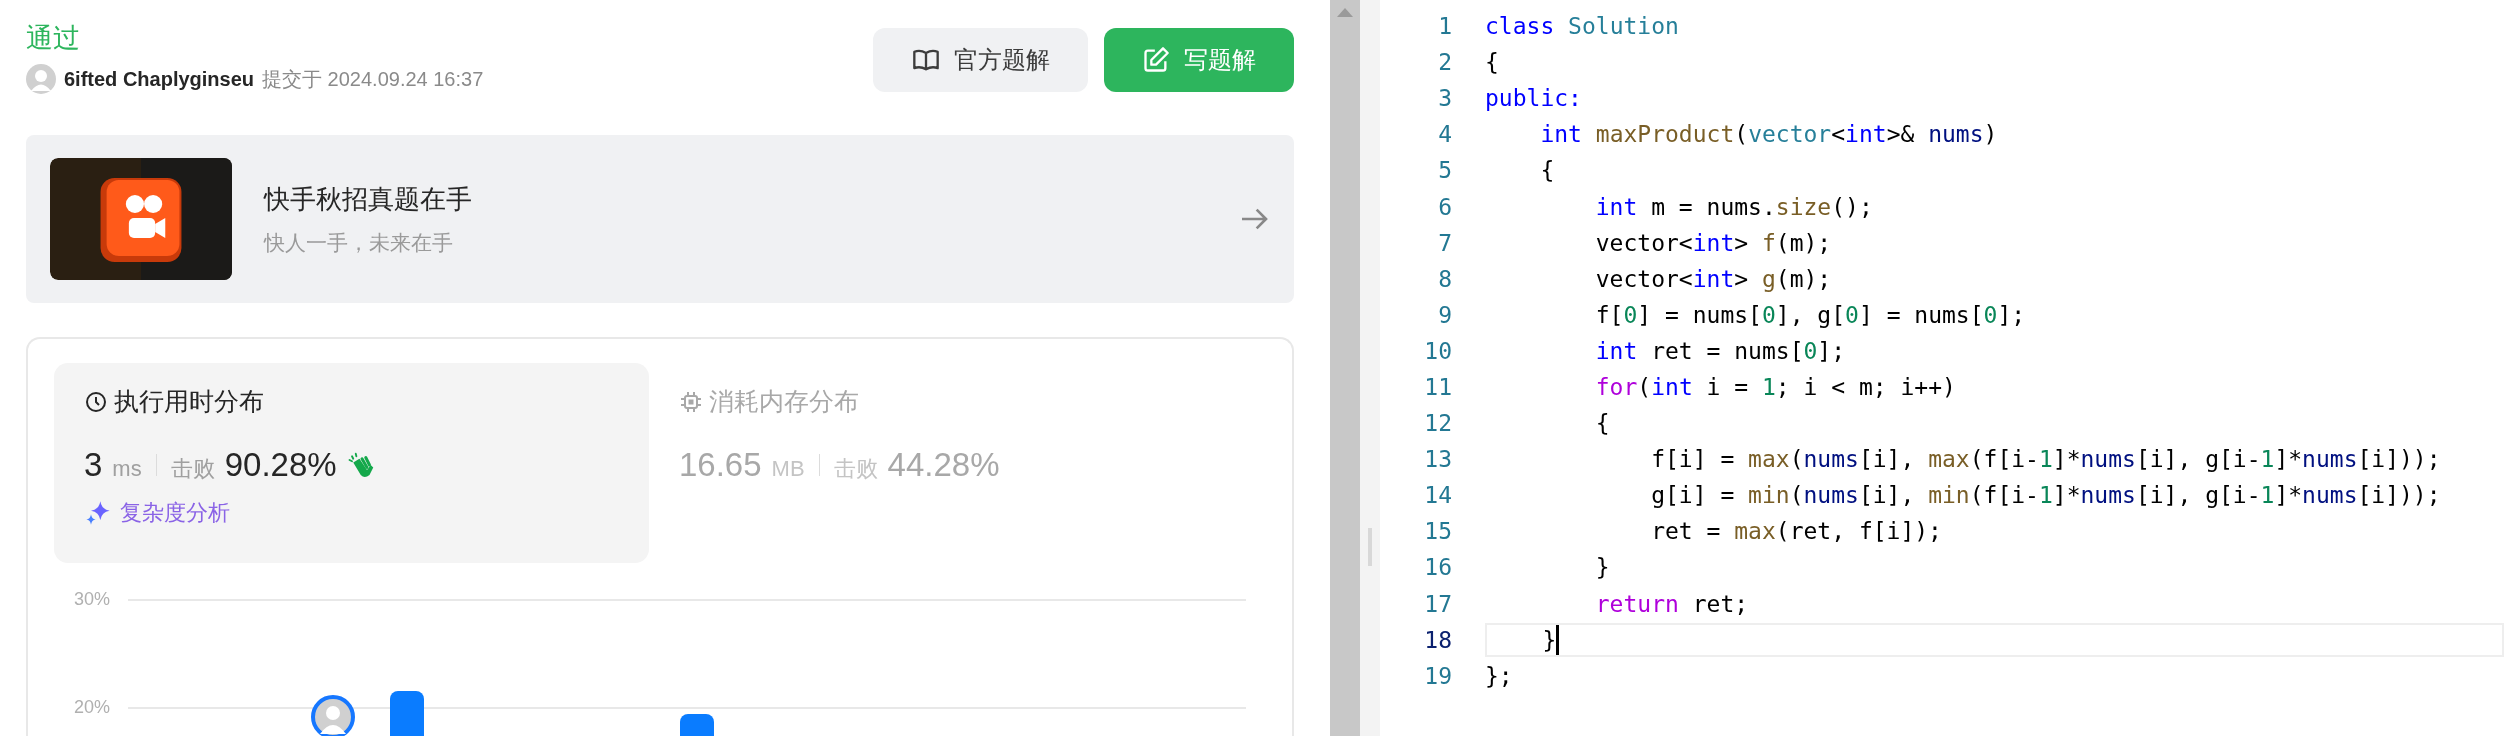  I want to click on code-line: return ret;, so click(1671, 604).